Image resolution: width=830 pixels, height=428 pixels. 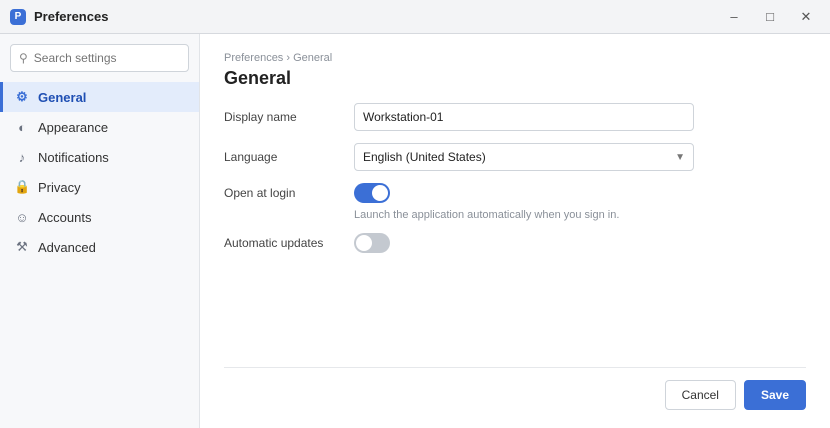 What do you see at coordinates (99, 97) in the screenshot?
I see `sidebar-item-general: ⚙ General` at bounding box center [99, 97].